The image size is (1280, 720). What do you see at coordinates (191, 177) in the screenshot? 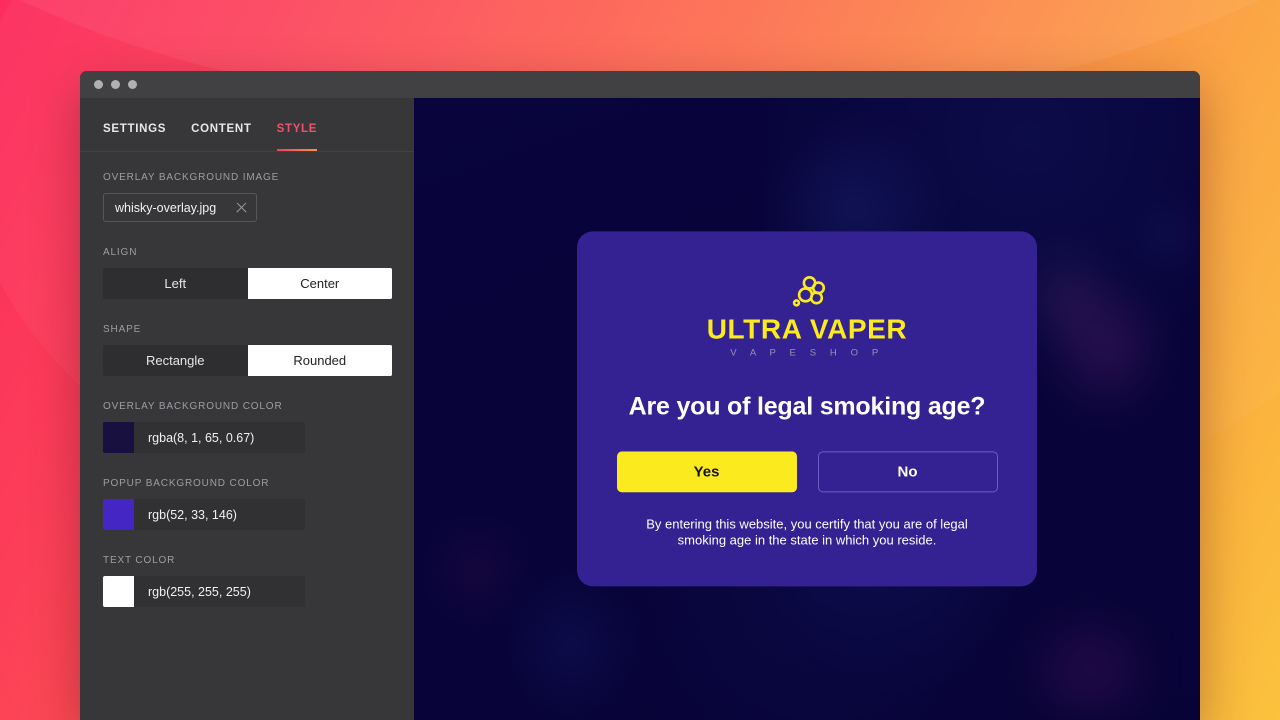
I see `field-label-overlay-background-image: OVERLAY BACKGROUND IMAGE` at bounding box center [191, 177].